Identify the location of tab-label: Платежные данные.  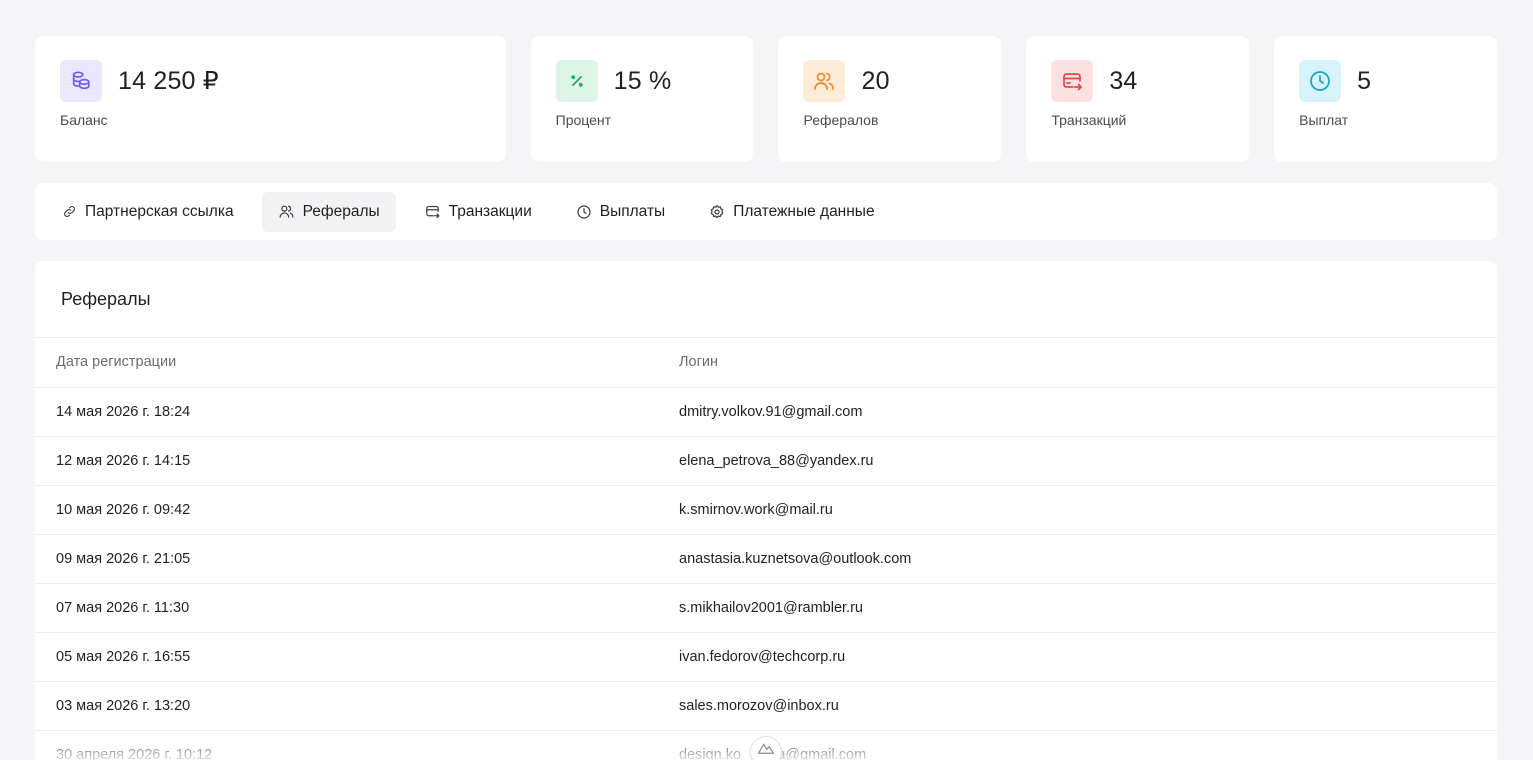
(804, 211).